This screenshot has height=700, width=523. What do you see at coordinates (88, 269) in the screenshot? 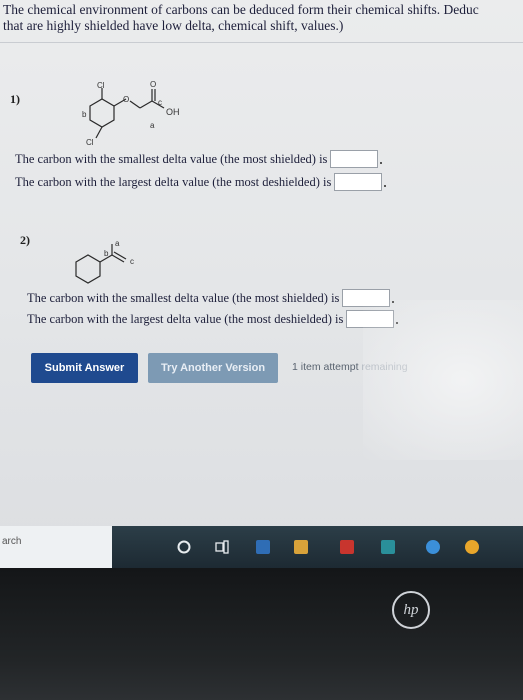
I see `q2-ring` at bounding box center [88, 269].